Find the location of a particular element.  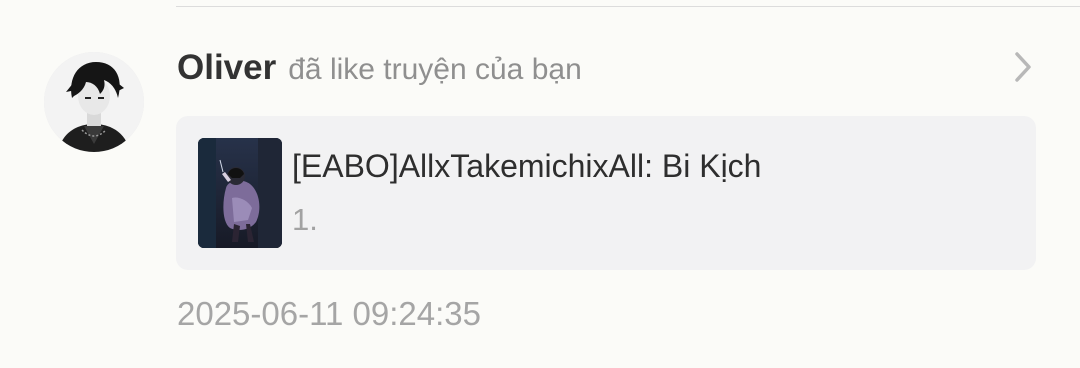

notification-header: Oliver đã like truyện của bạn is located at coordinates (379, 70).